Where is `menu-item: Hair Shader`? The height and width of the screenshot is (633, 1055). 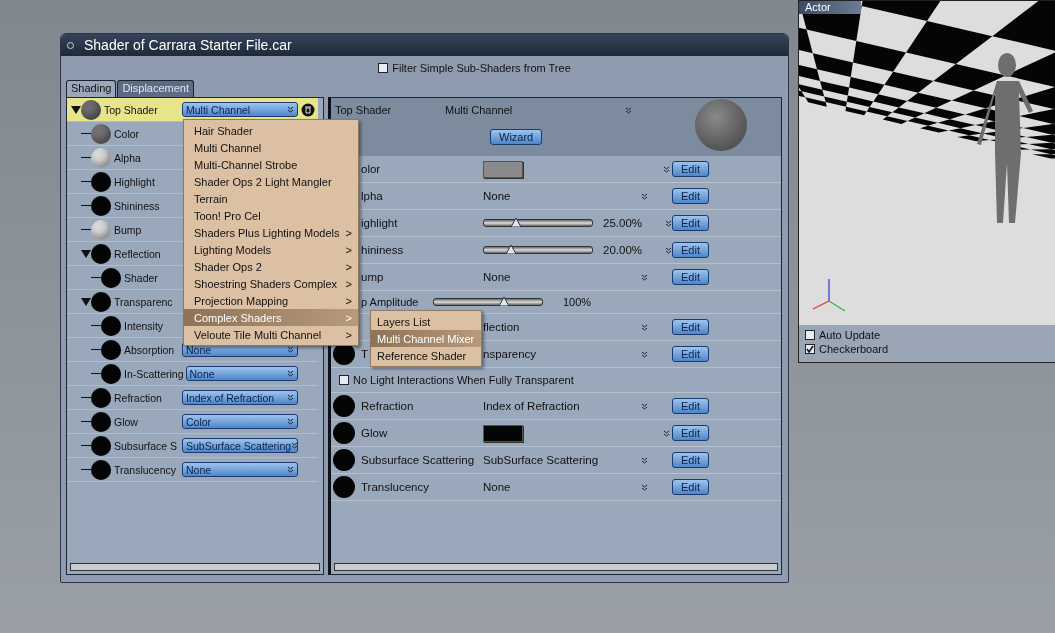
menu-item: Hair Shader is located at coordinates (271, 130).